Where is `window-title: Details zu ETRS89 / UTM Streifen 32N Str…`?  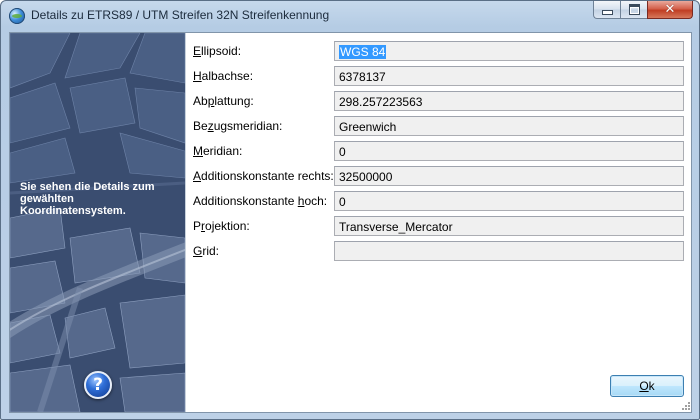
window-title: Details zu ETRS89 / UTM Streifen 32N Str… is located at coordinates (180, 15).